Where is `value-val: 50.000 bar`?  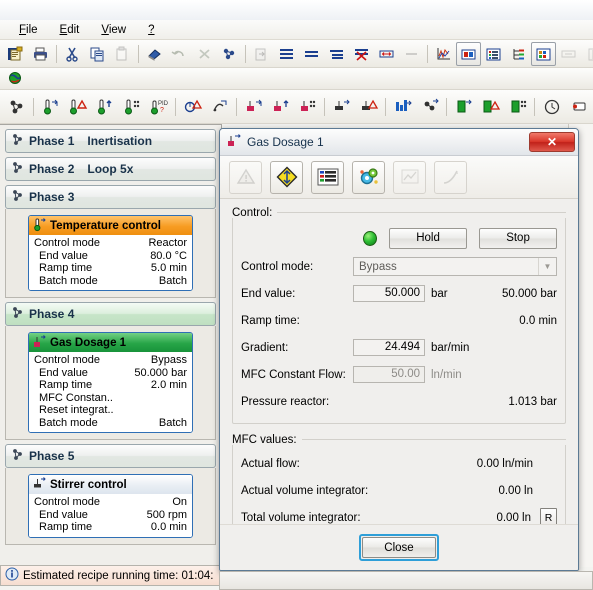 value-val: 50.000 bar is located at coordinates (160, 372).